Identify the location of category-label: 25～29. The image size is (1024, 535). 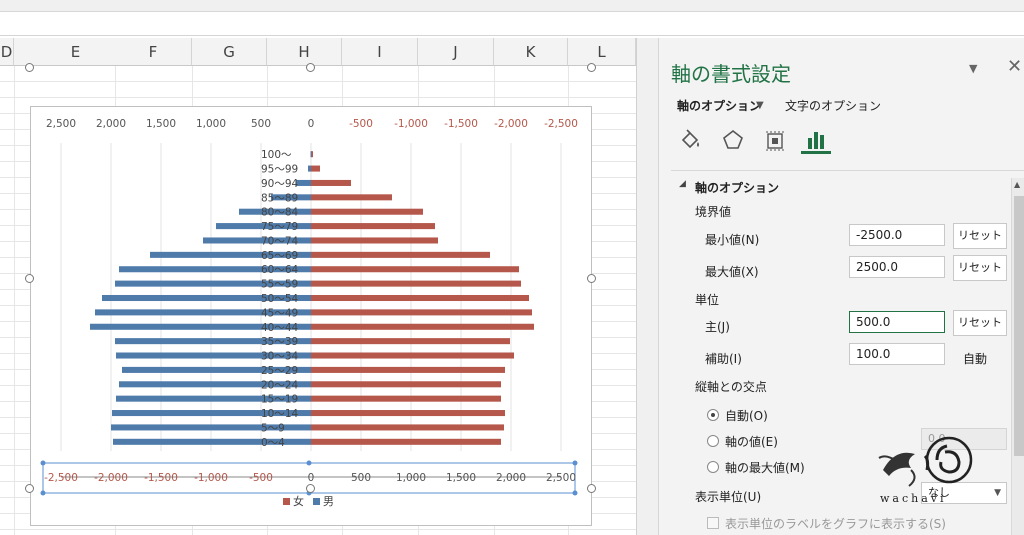
(279, 371).